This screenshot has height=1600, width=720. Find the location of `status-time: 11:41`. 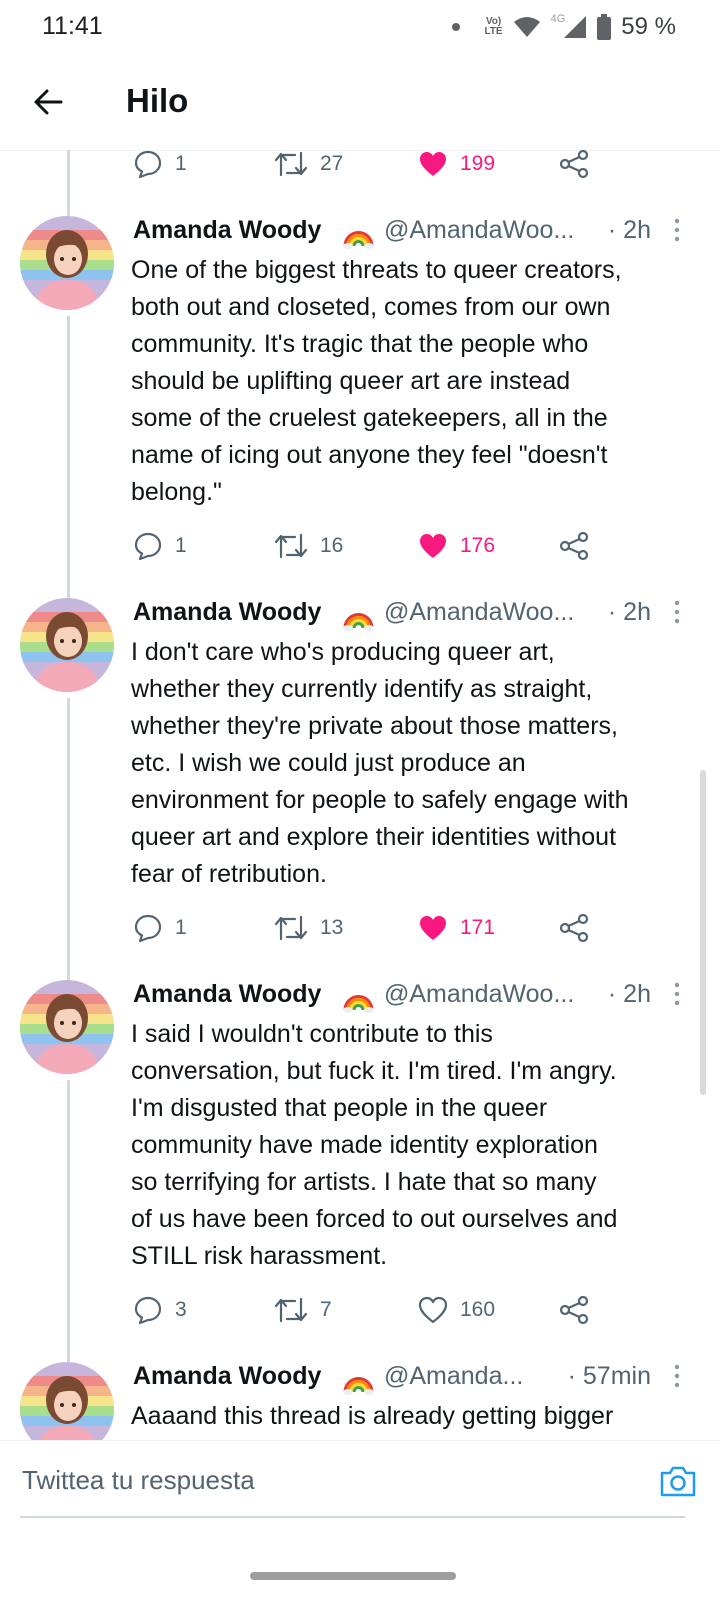

status-time: 11:41 is located at coordinates (72, 26).